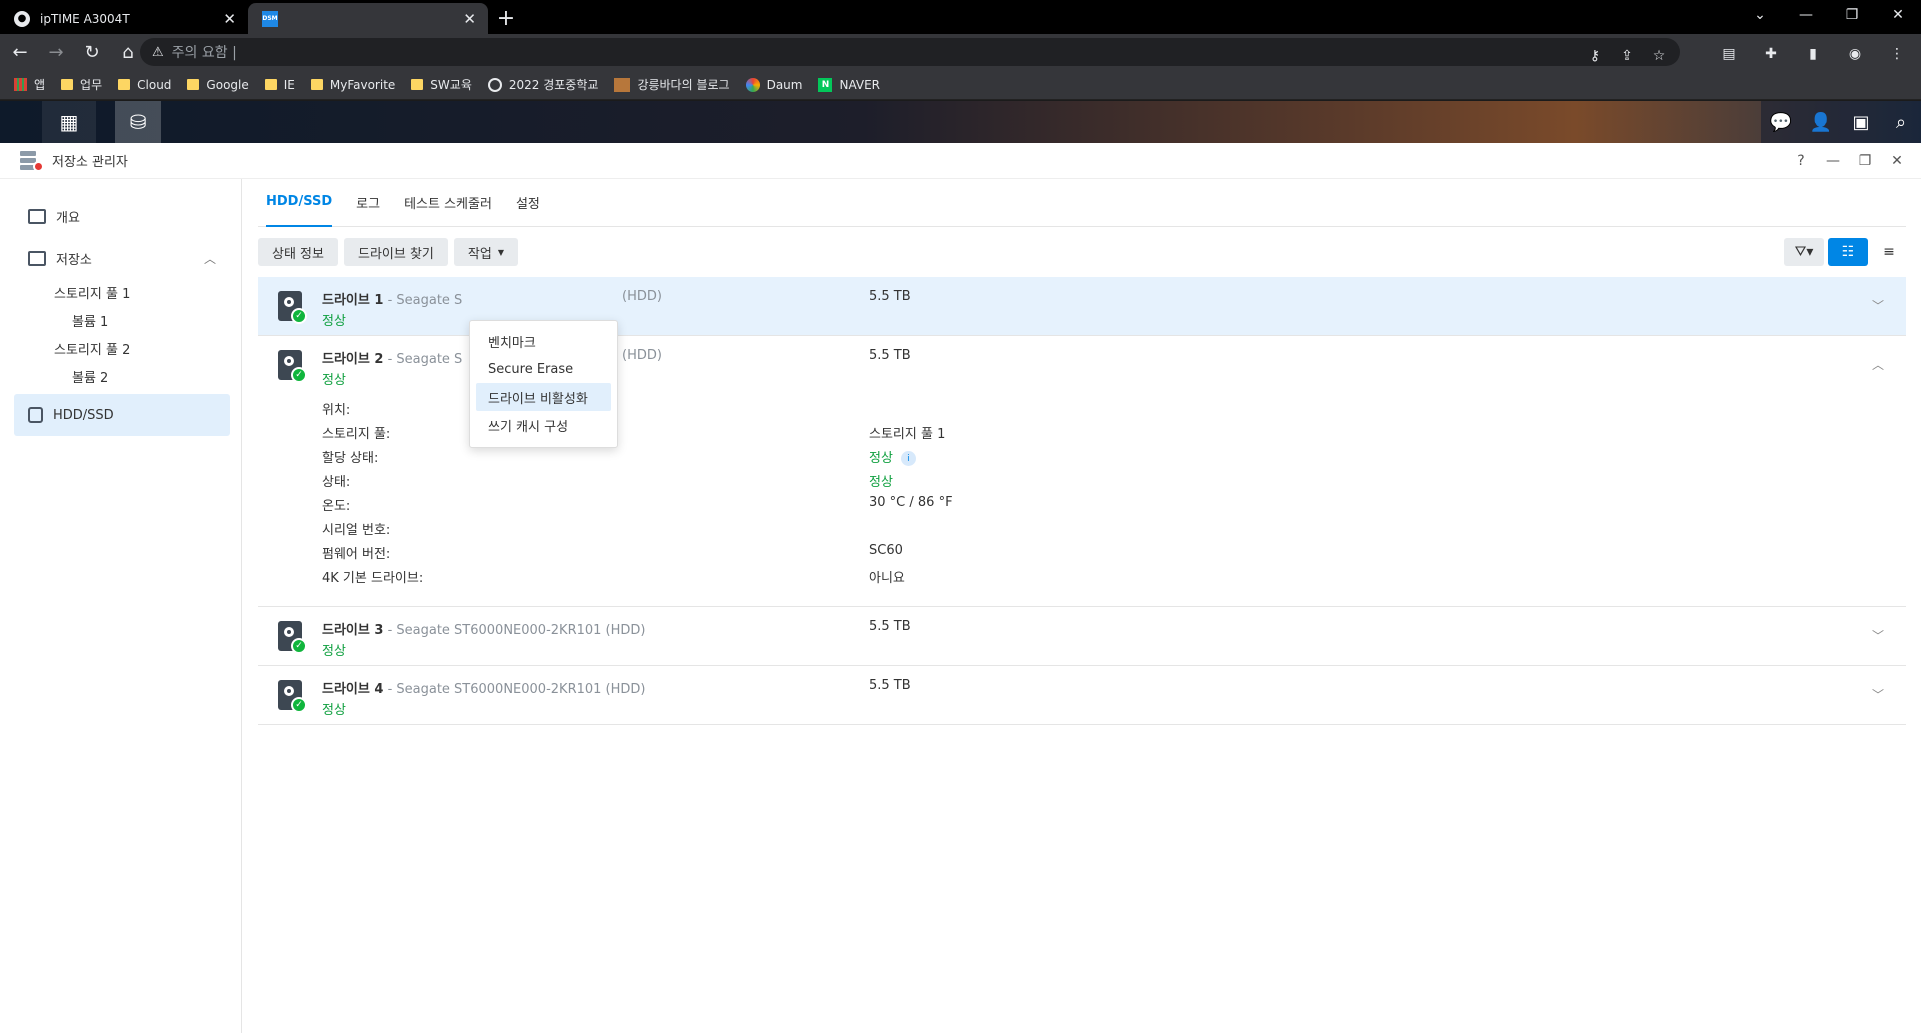 This screenshot has height=1033, width=1921. Describe the element at coordinates (642, 355) in the screenshot. I see `drive-model-tail: (HDD)` at that location.